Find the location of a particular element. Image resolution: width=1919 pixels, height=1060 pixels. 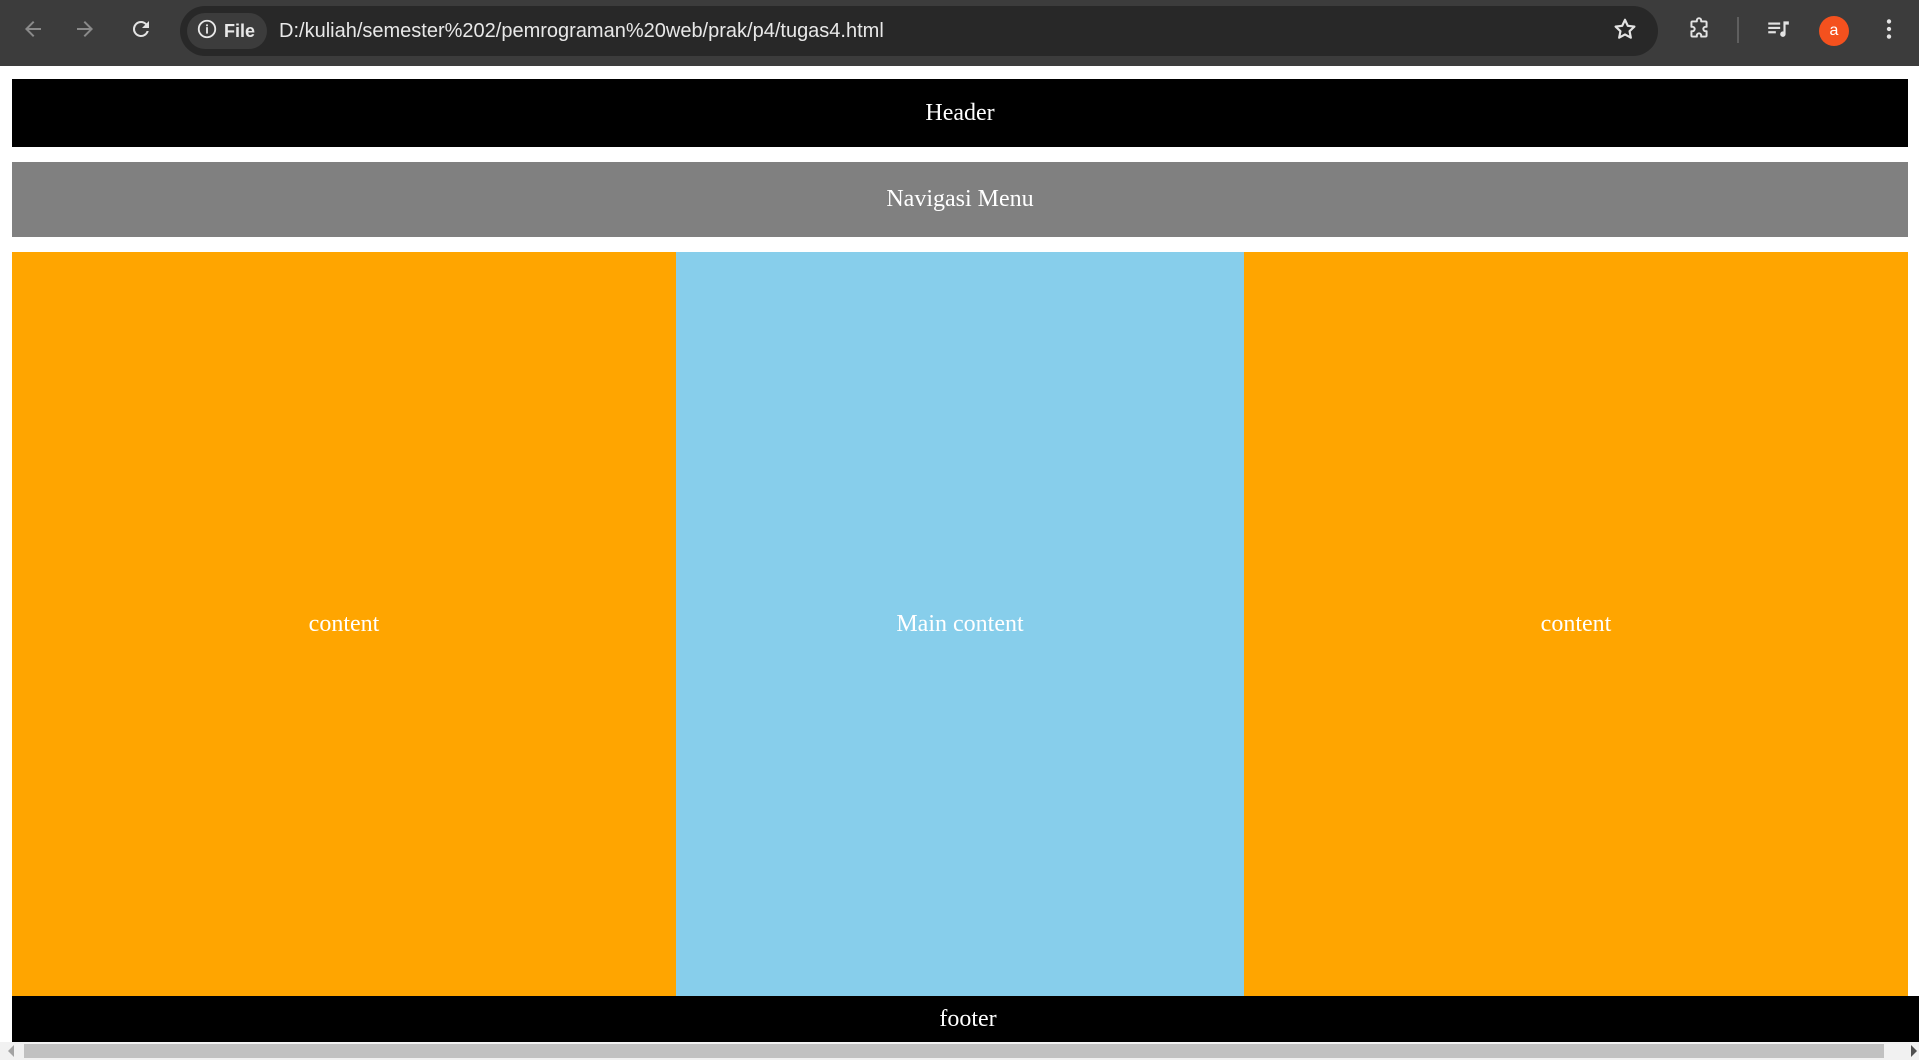

puzzle-icon is located at coordinates (1699, 31).